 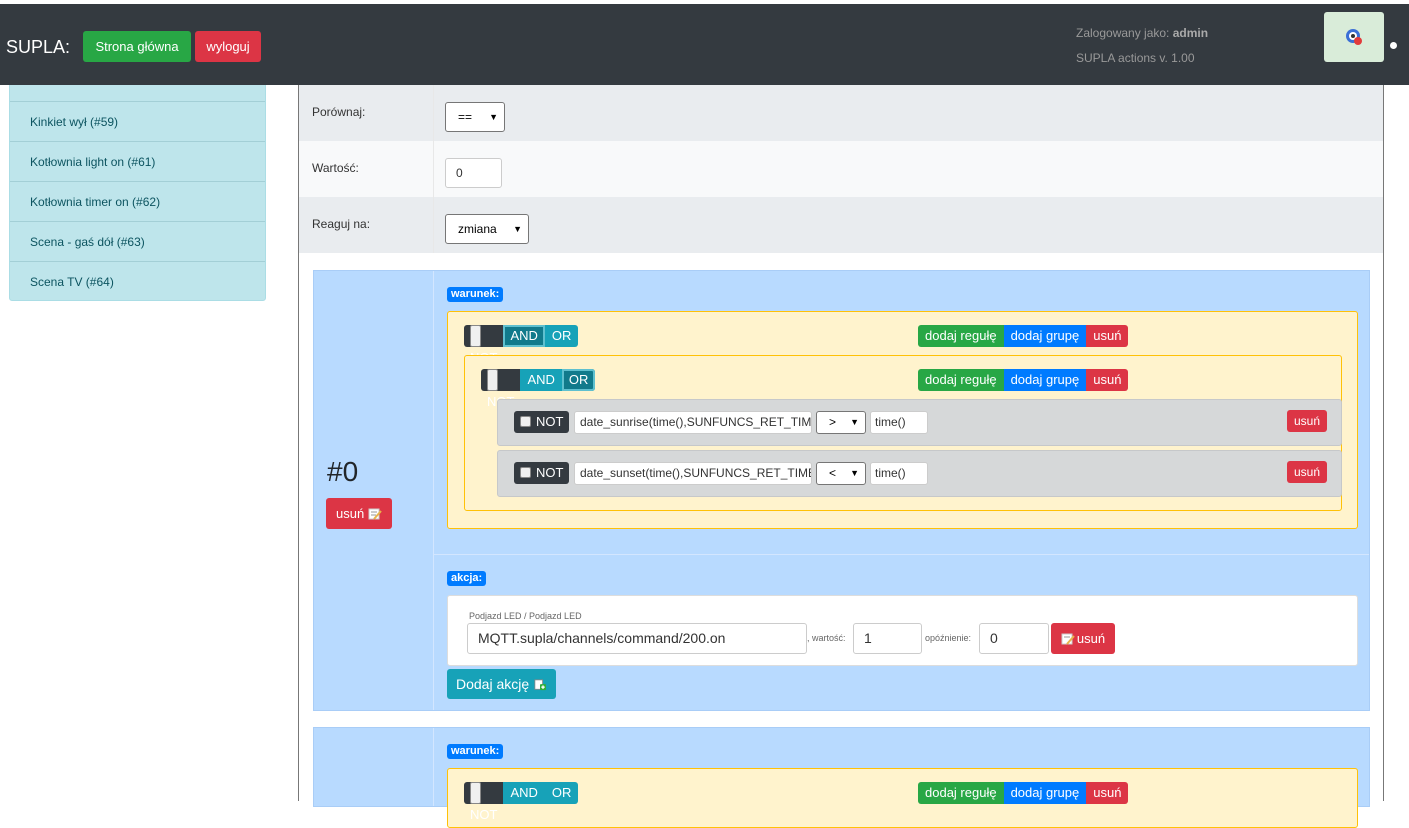 What do you see at coordinates (525, 616) in the screenshot?
I see `action-device-label: Podjazd LED / Podjazd LED` at bounding box center [525, 616].